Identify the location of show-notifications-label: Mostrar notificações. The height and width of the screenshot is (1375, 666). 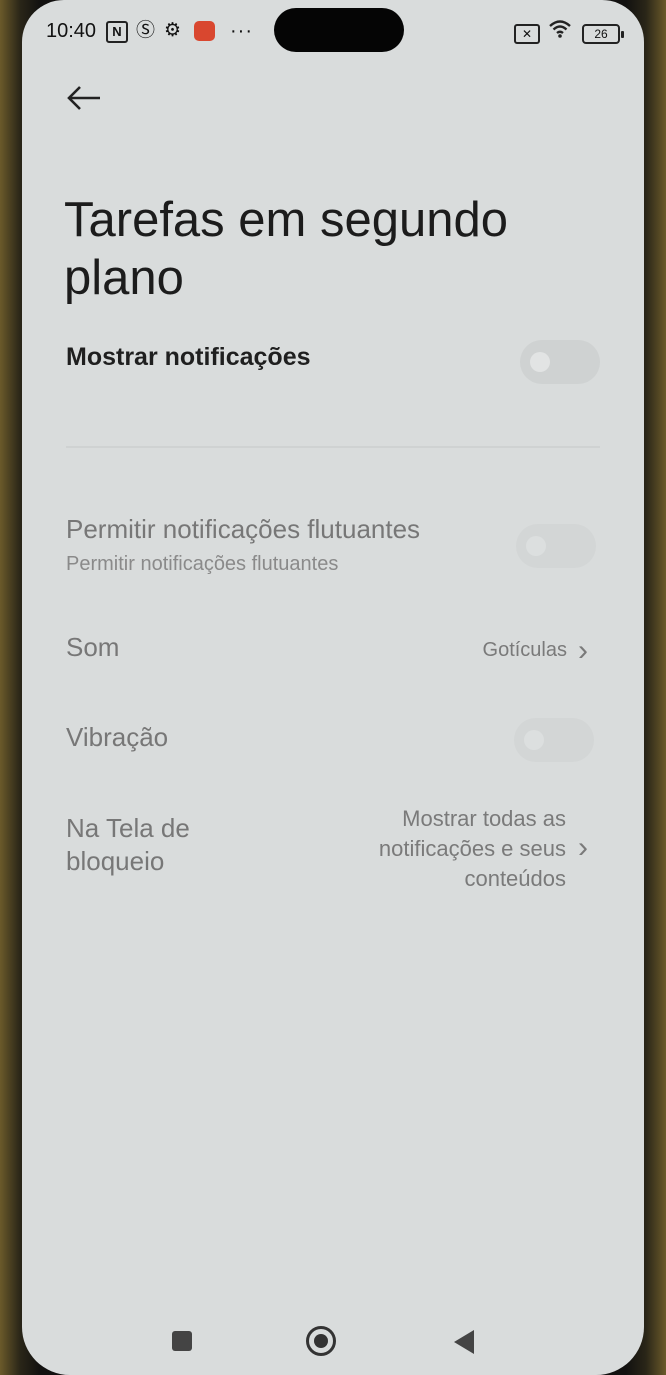
(188, 357).